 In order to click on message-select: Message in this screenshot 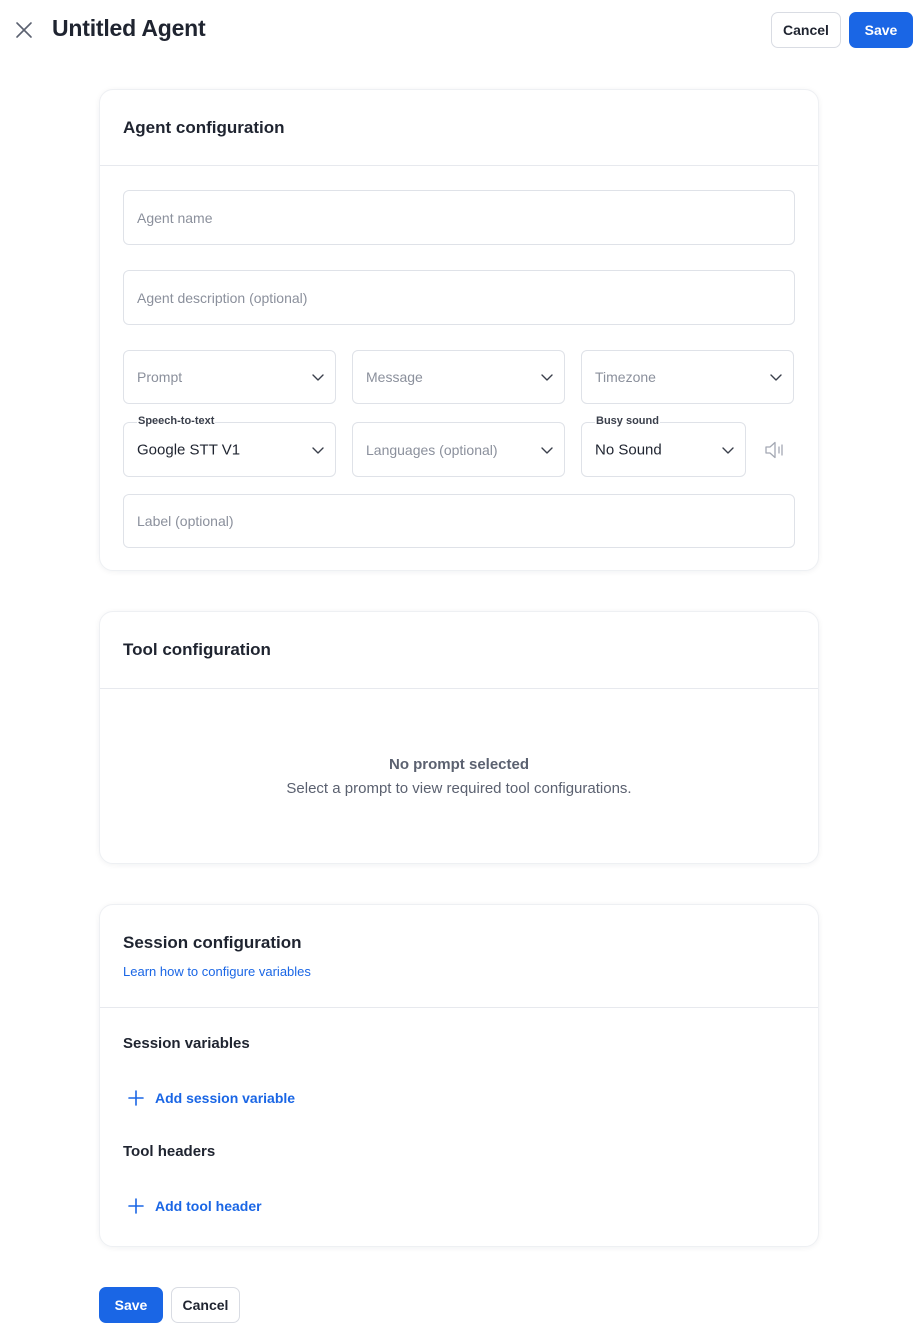, I will do `click(458, 377)`.